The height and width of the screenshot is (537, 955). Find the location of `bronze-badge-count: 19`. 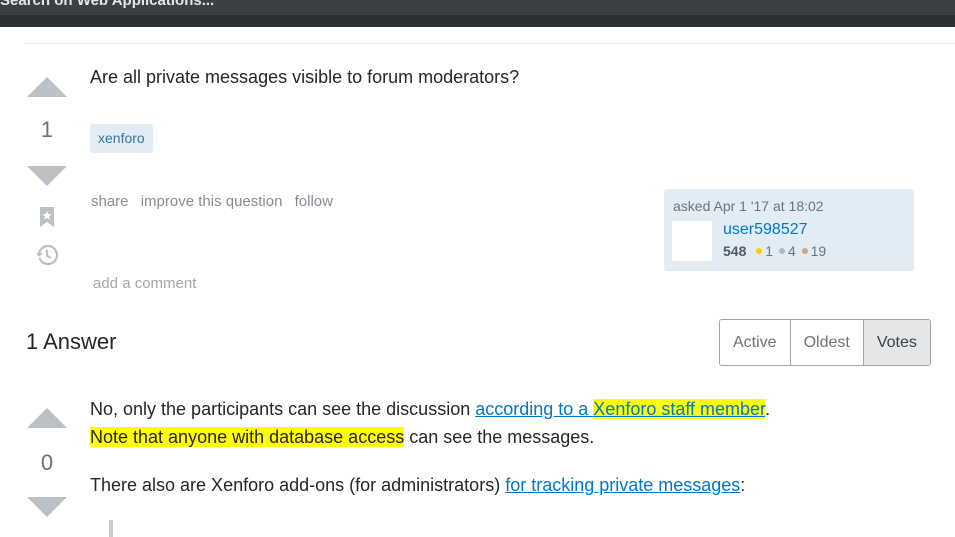

bronze-badge-count: 19 is located at coordinates (818, 251).